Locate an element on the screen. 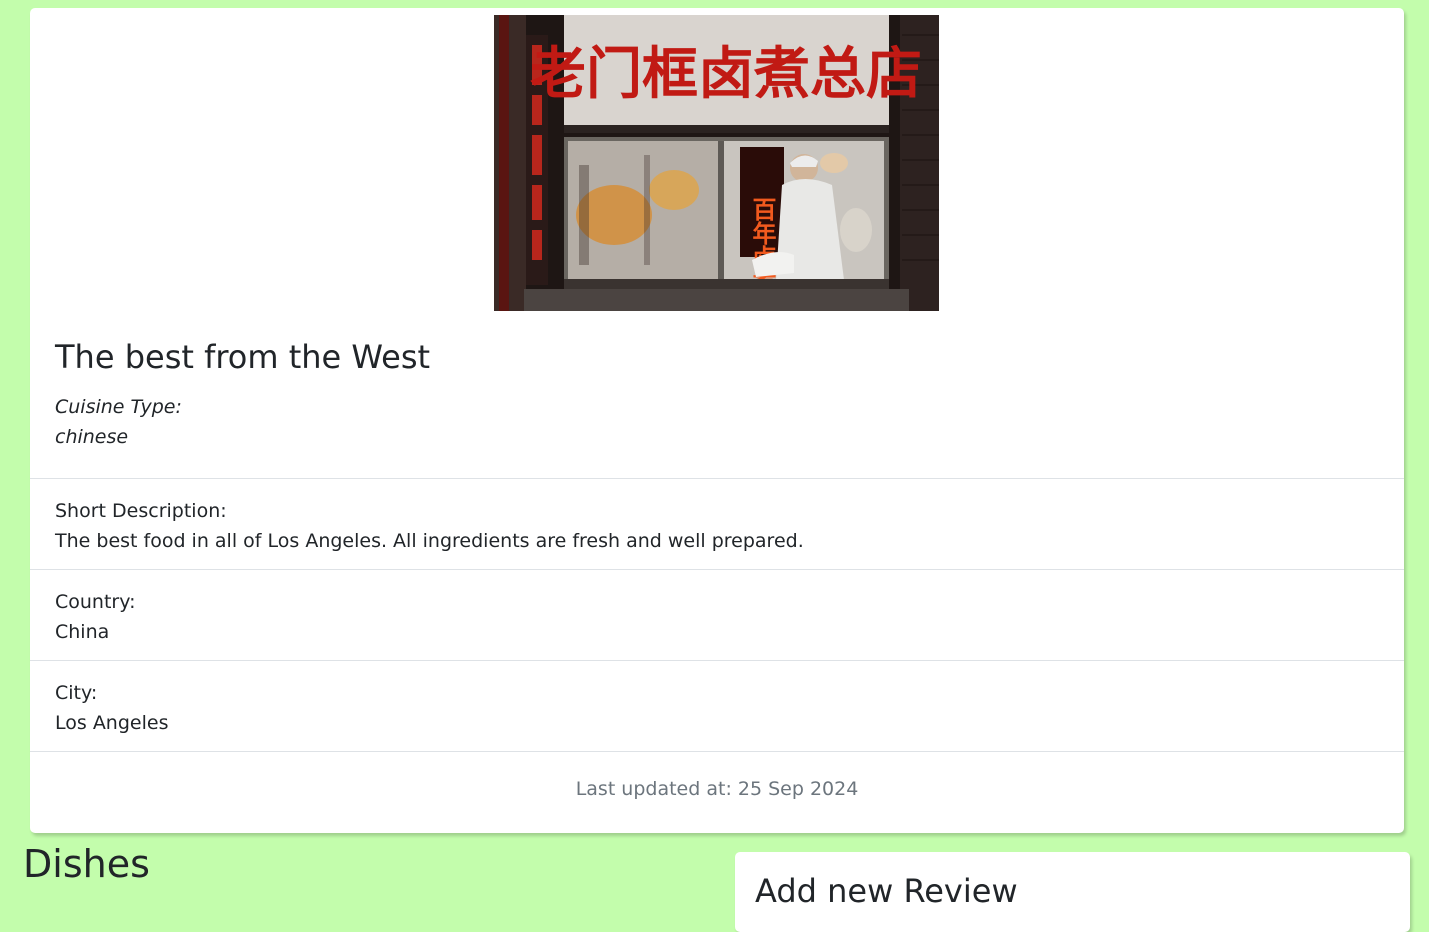 The width and height of the screenshot is (1429, 932). city-label: City: is located at coordinates (76, 693).